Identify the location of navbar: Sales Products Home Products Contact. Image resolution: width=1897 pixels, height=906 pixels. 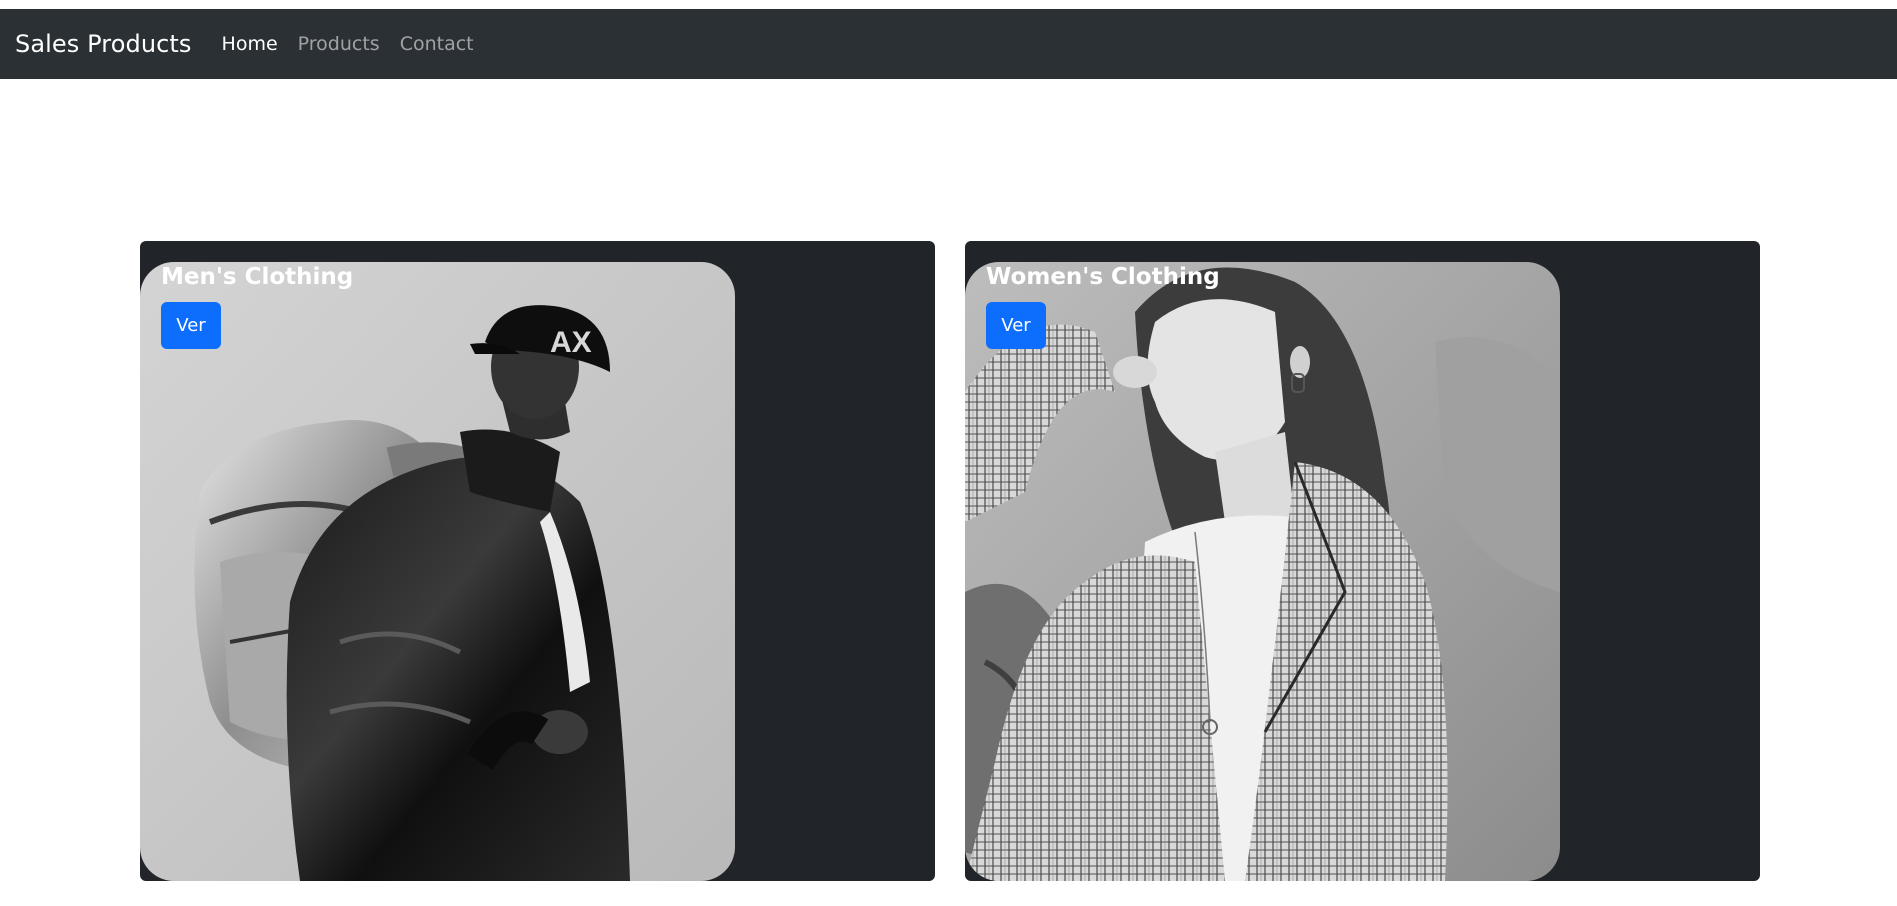
(948, 44).